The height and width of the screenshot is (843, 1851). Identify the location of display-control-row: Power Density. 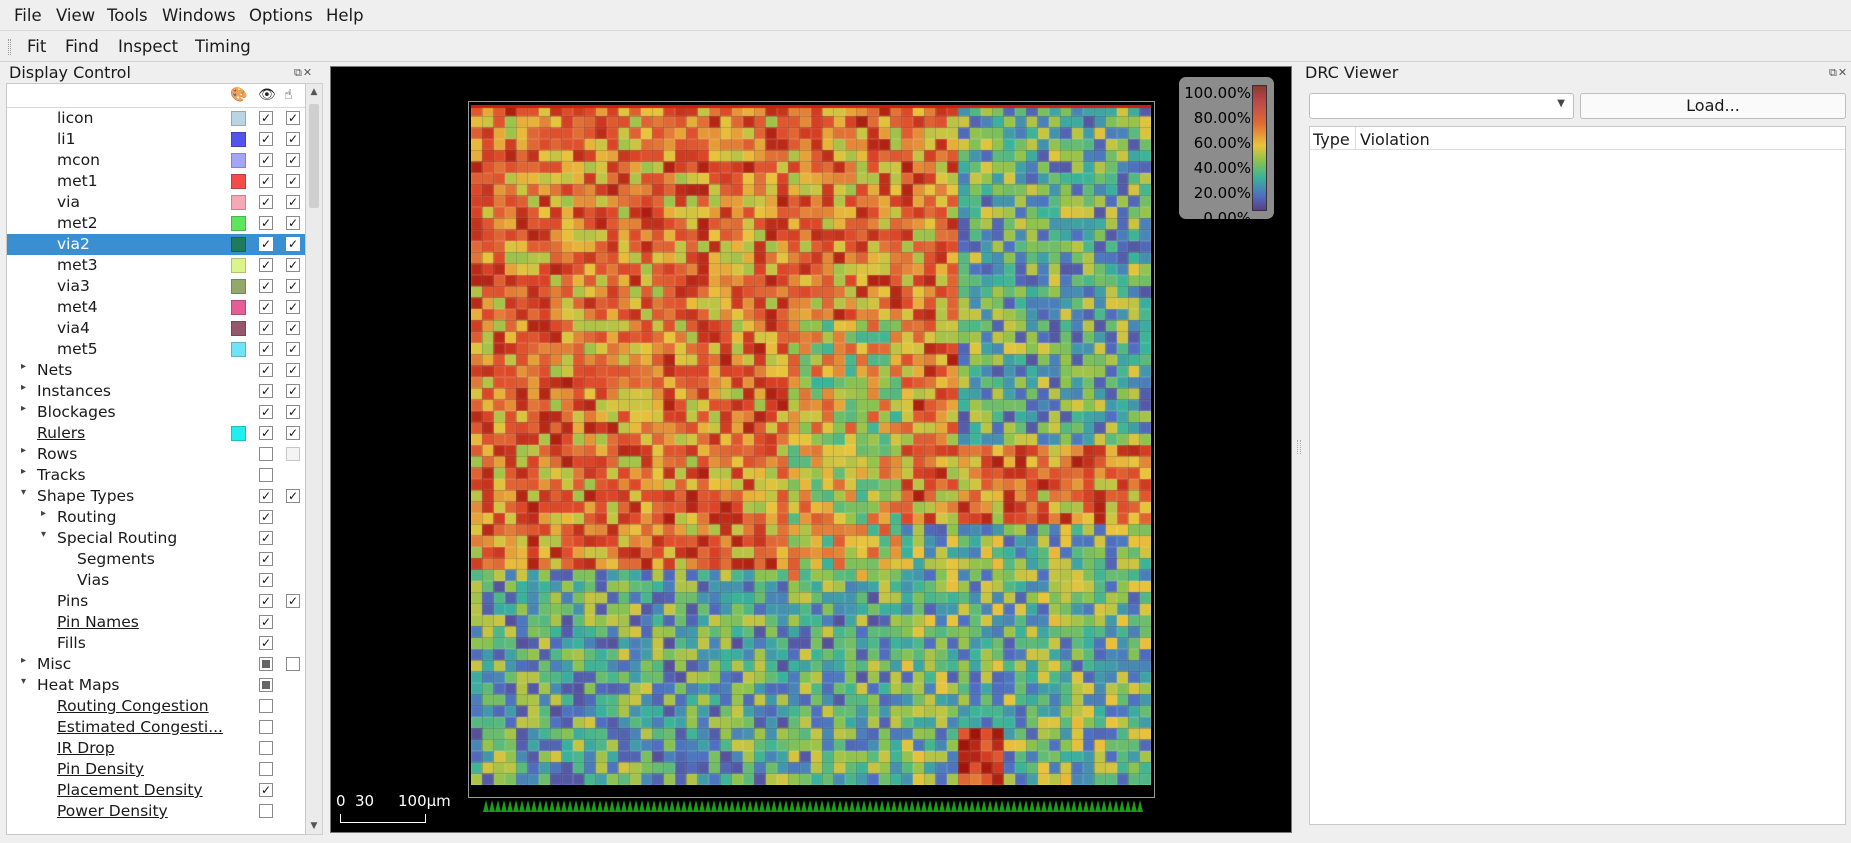
(156, 811).